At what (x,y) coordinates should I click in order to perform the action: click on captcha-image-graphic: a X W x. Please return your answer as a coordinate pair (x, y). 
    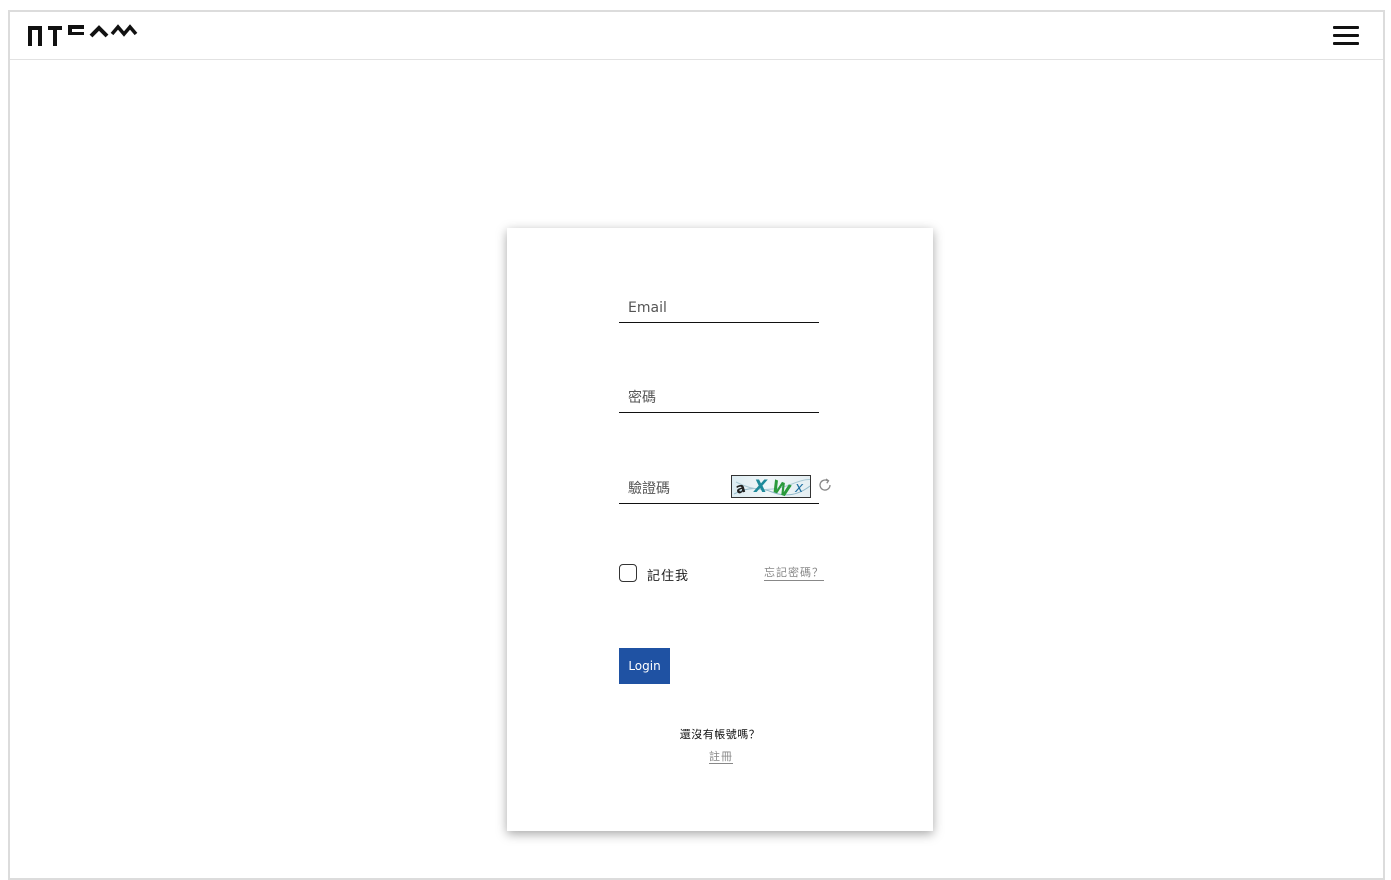
    Looking at the image, I should click on (771, 487).